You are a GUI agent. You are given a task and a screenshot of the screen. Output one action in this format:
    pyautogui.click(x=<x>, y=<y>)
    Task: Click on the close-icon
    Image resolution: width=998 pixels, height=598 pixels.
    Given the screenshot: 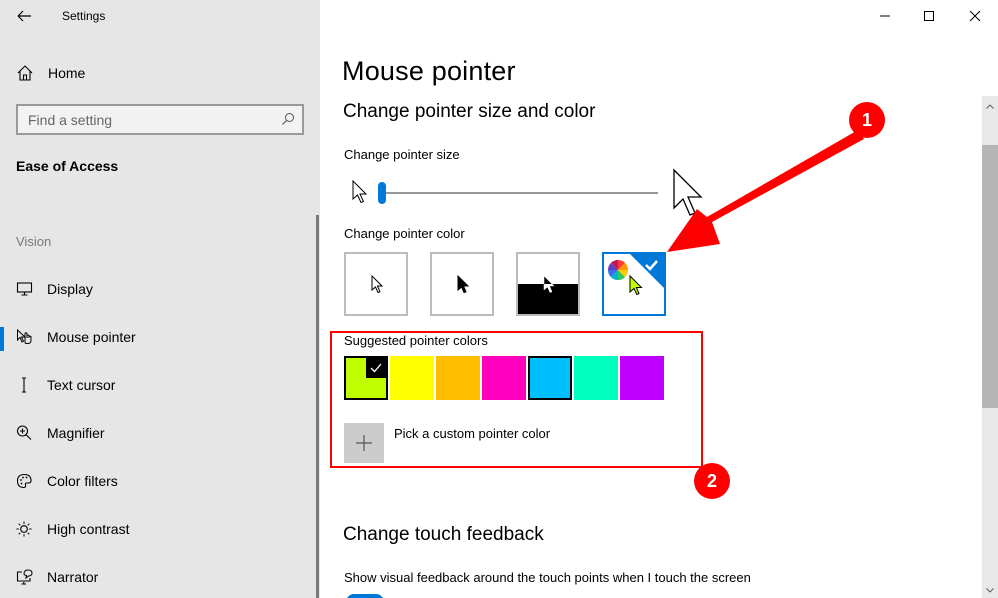 What is the action you would take?
    pyautogui.click(x=975, y=16)
    